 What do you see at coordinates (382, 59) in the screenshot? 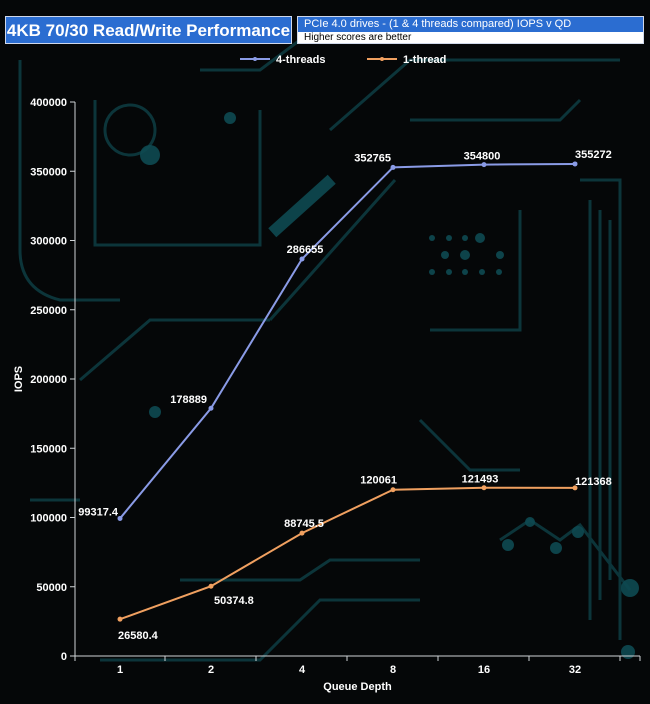
I see `legend-marker-1-thread` at bounding box center [382, 59].